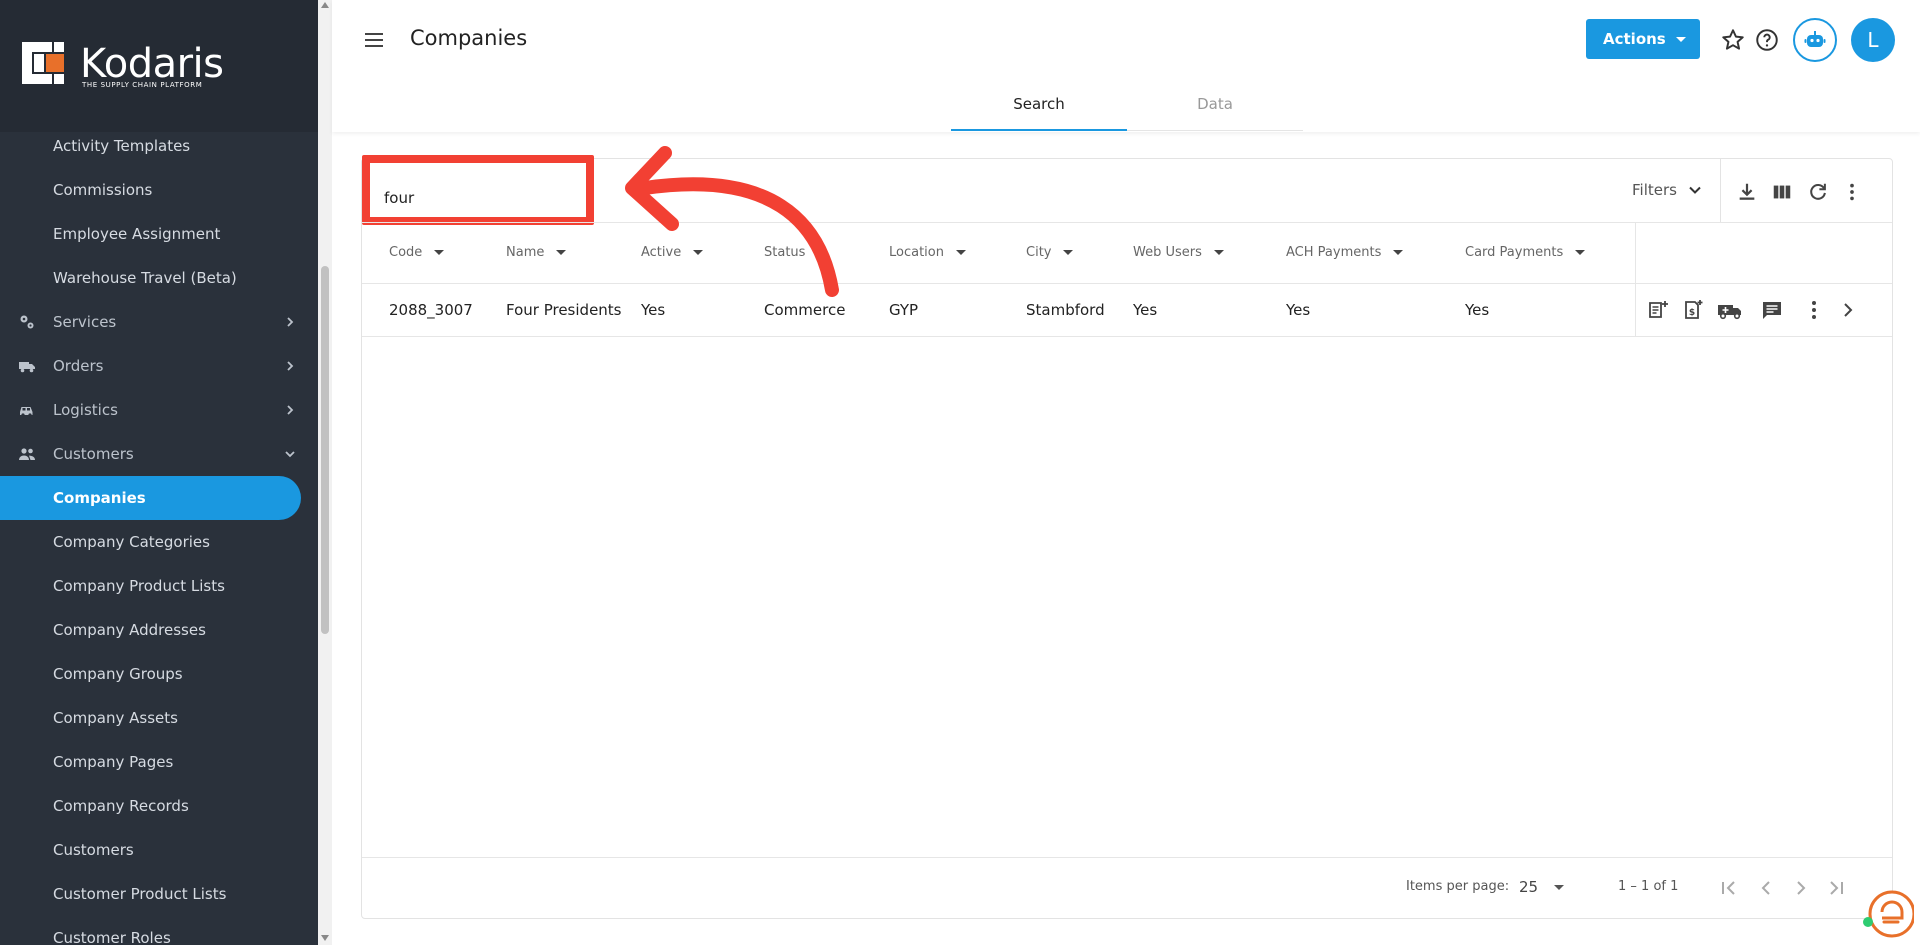 Image resolution: width=1920 pixels, height=945 pixels. What do you see at coordinates (1852, 192) in the screenshot?
I see `more-vertical-icon` at bounding box center [1852, 192].